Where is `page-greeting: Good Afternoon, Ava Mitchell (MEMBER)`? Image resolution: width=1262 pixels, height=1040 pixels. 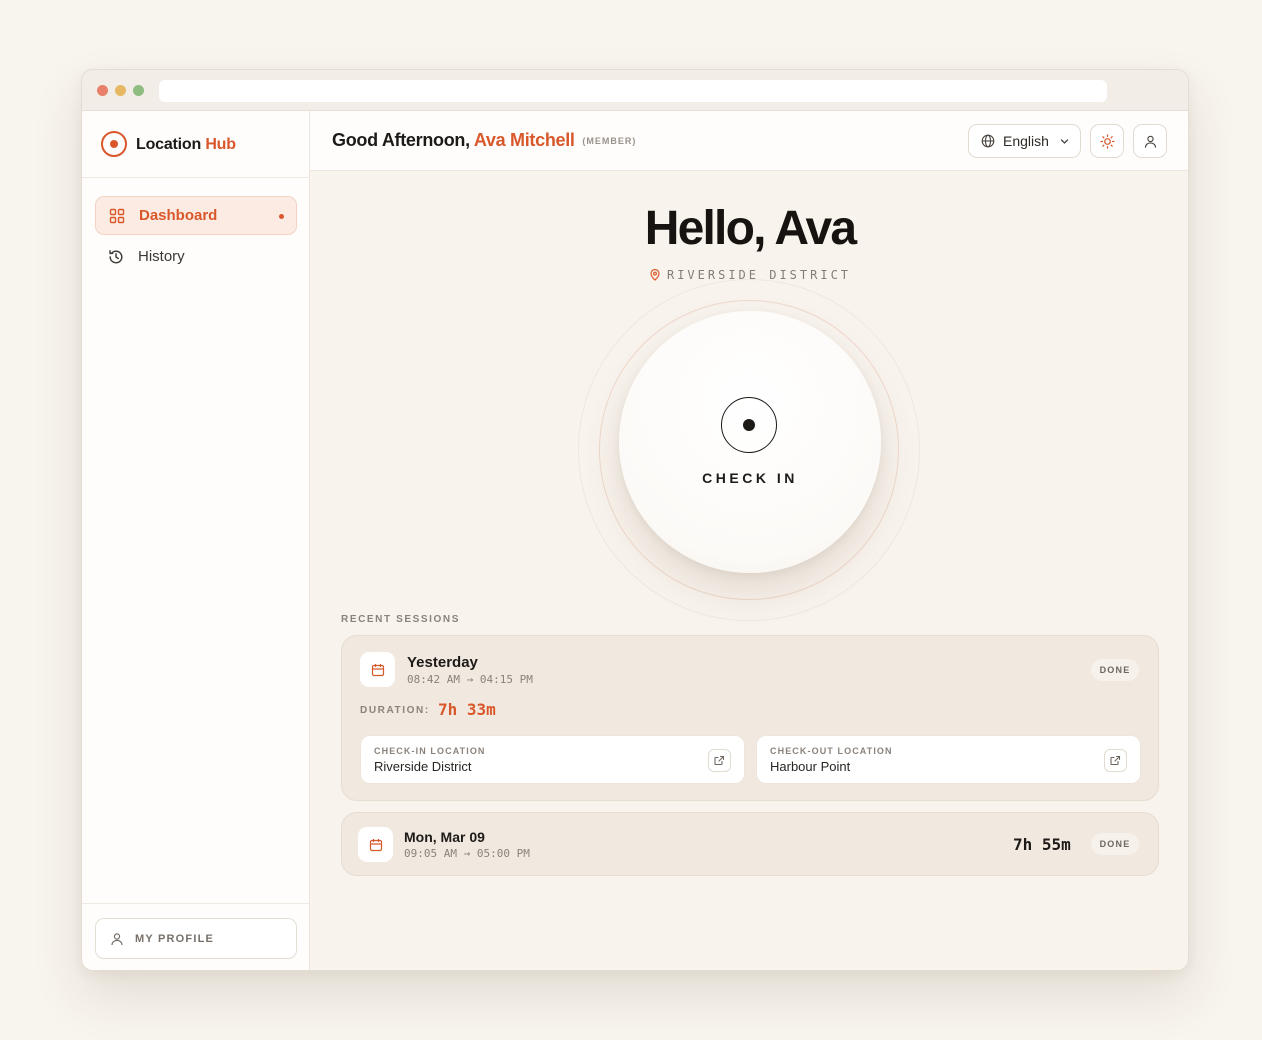
page-greeting: Good Afternoon, Ava Mitchell (MEMBER) is located at coordinates (484, 140).